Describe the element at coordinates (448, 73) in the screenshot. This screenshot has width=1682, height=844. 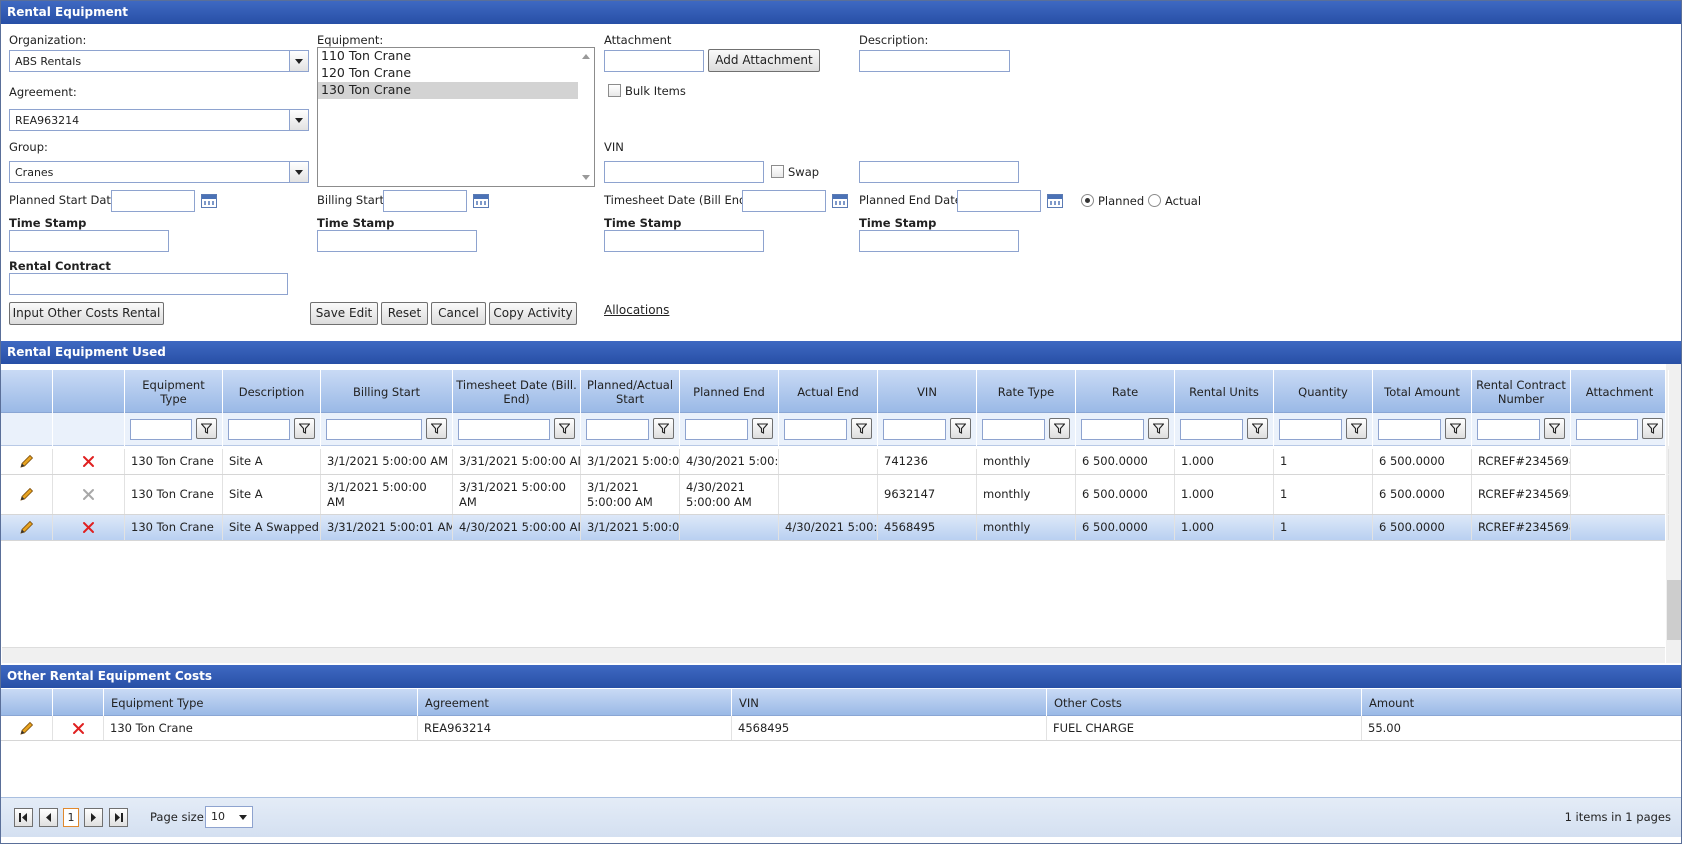
I see `equipment-option: 120 Ton Crane` at that location.